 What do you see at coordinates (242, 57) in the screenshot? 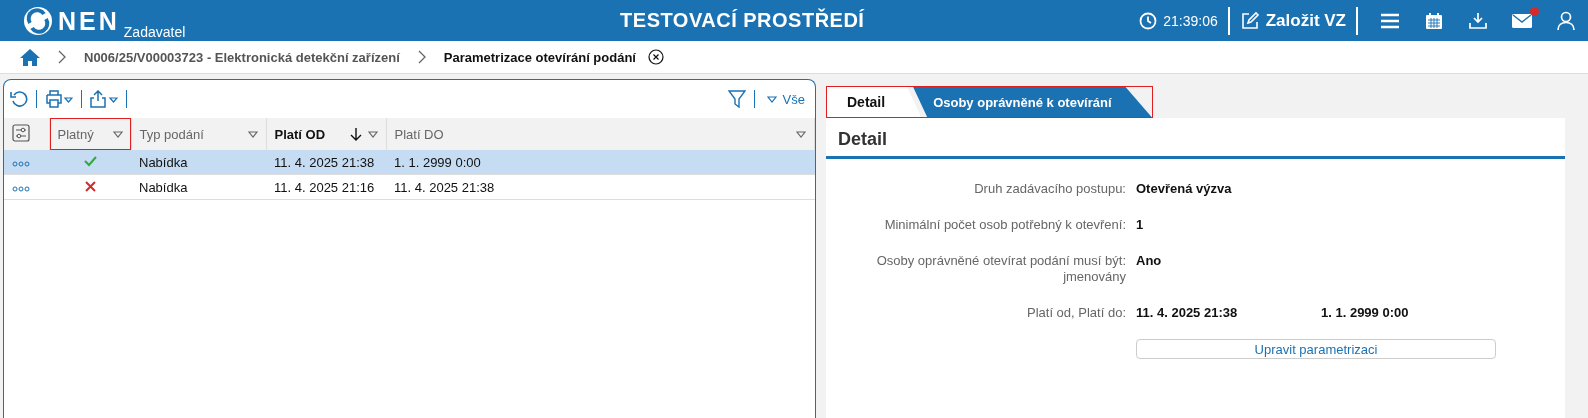
I see `breadcrumb-link: N006/25/V00003723 - Elektronická detekční zařízení` at bounding box center [242, 57].